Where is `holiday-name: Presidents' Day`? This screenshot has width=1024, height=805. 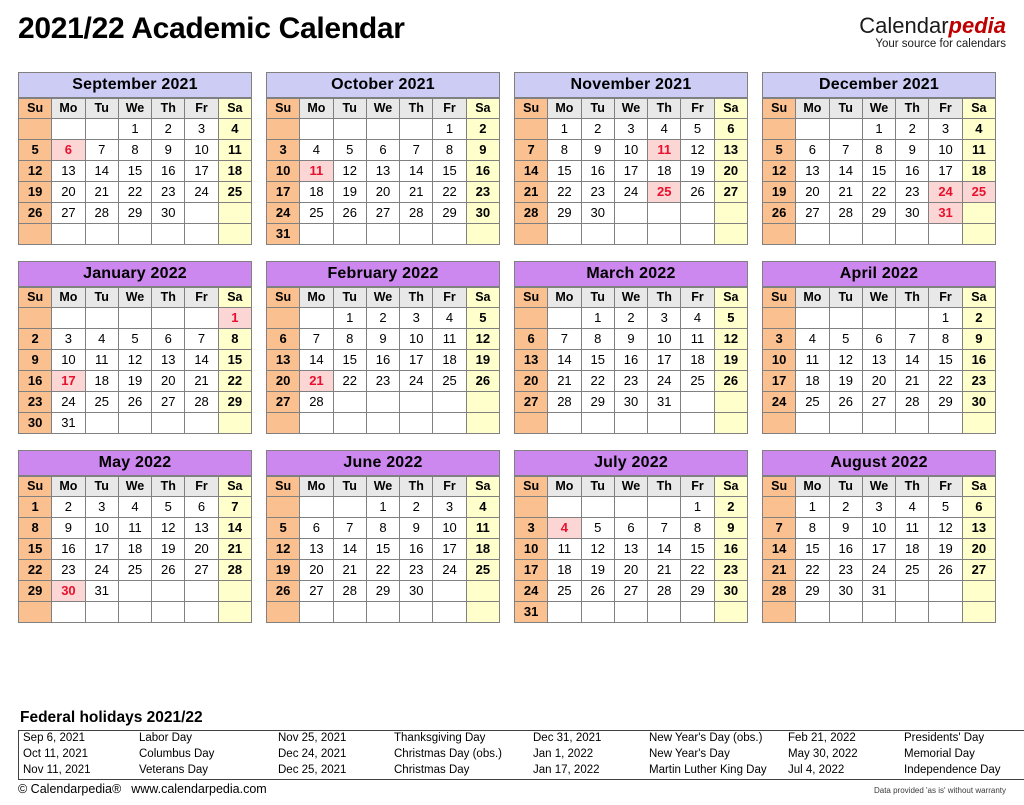
holiday-name: Presidents' Day is located at coordinates (944, 738).